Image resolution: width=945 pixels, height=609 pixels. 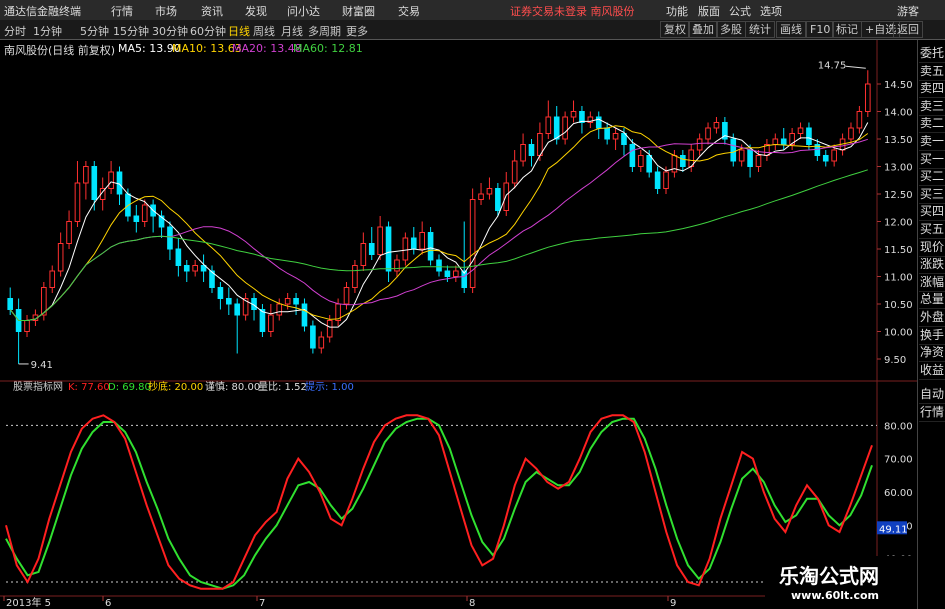 What do you see at coordinates (760, 29) in the screenshot?
I see `stats-button: 统计` at bounding box center [760, 29].